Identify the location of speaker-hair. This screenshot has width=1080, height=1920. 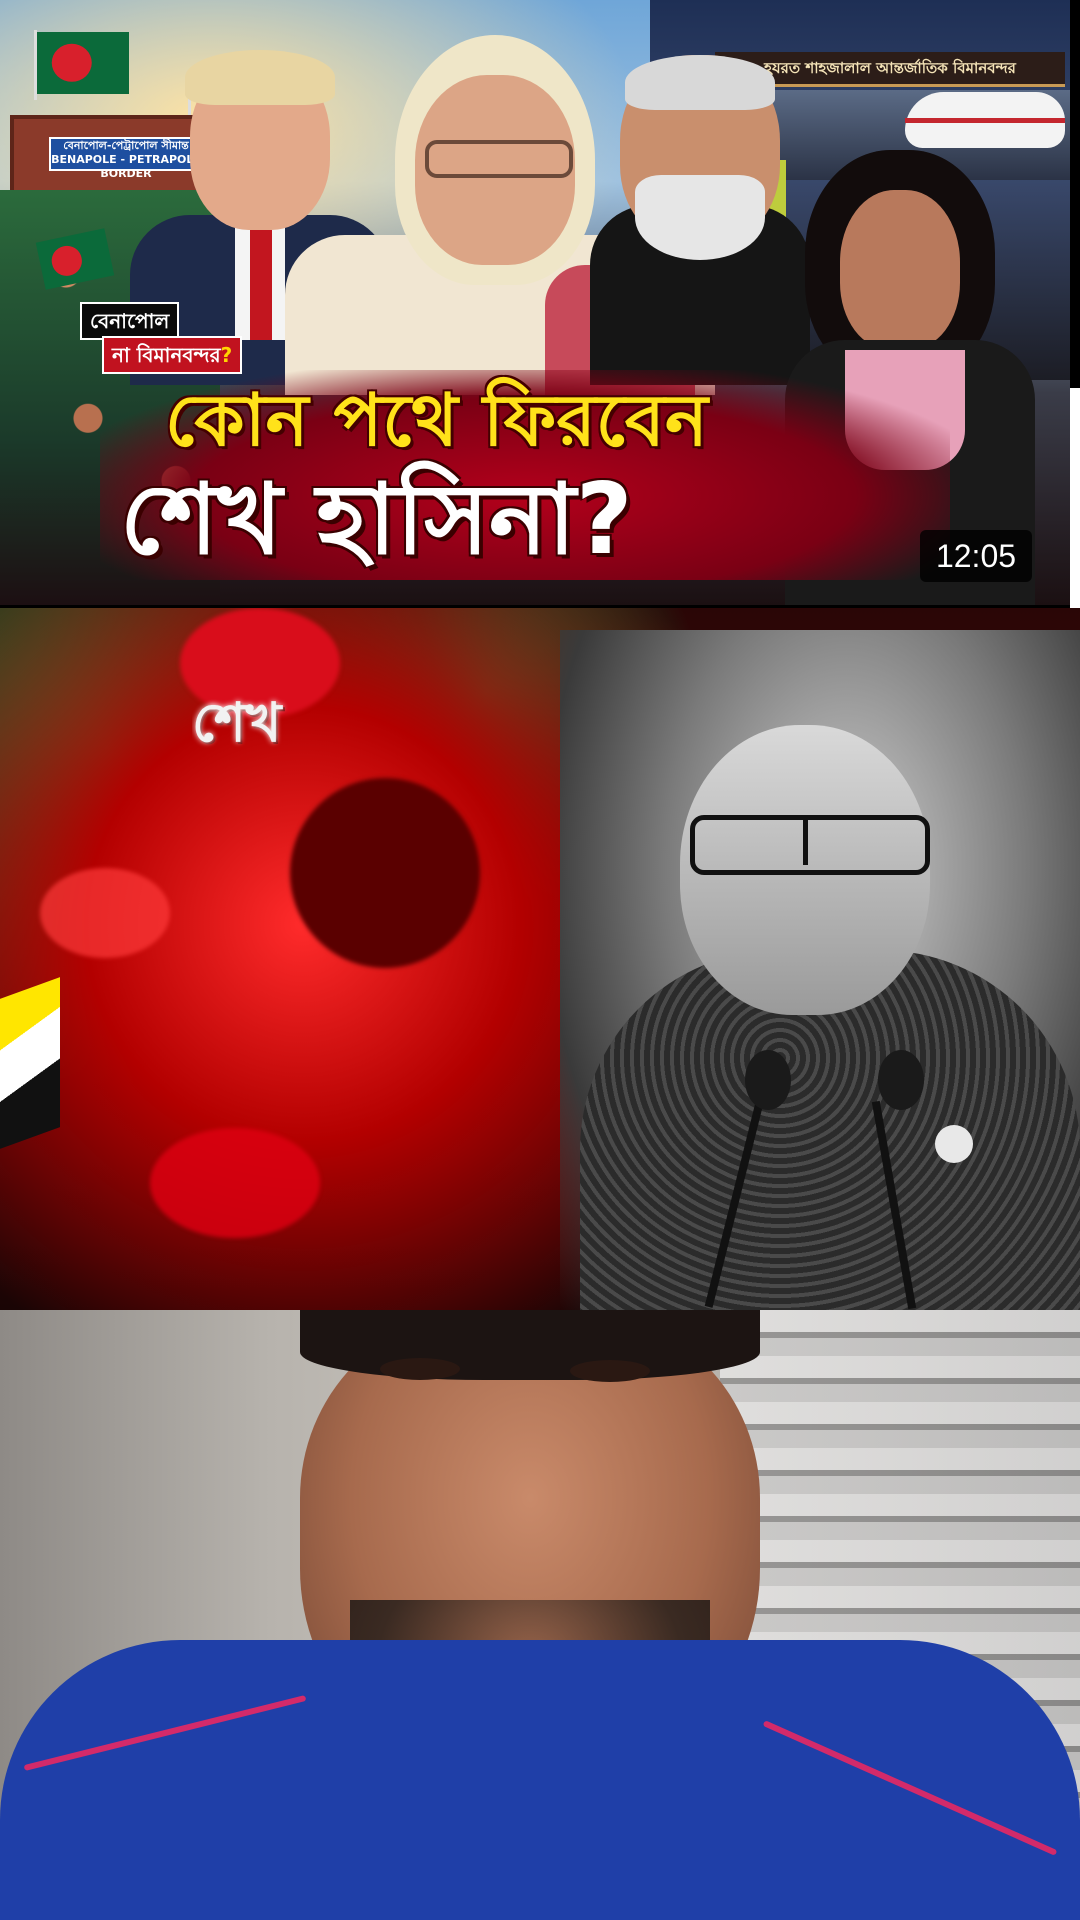
(530, 1345).